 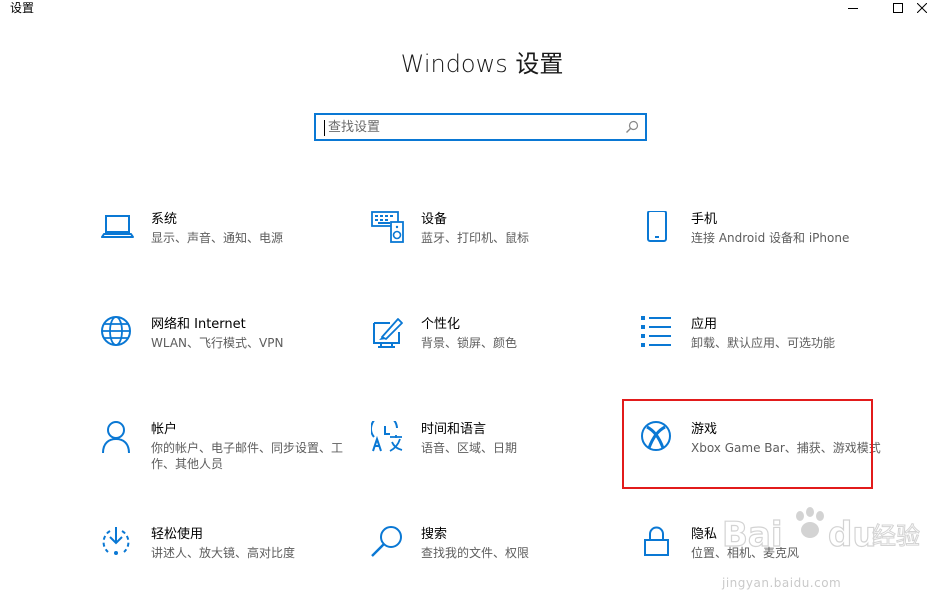 What do you see at coordinates (657, 226) in the screenshot?
I see `phone-icon` at bounding box center [657, 226].